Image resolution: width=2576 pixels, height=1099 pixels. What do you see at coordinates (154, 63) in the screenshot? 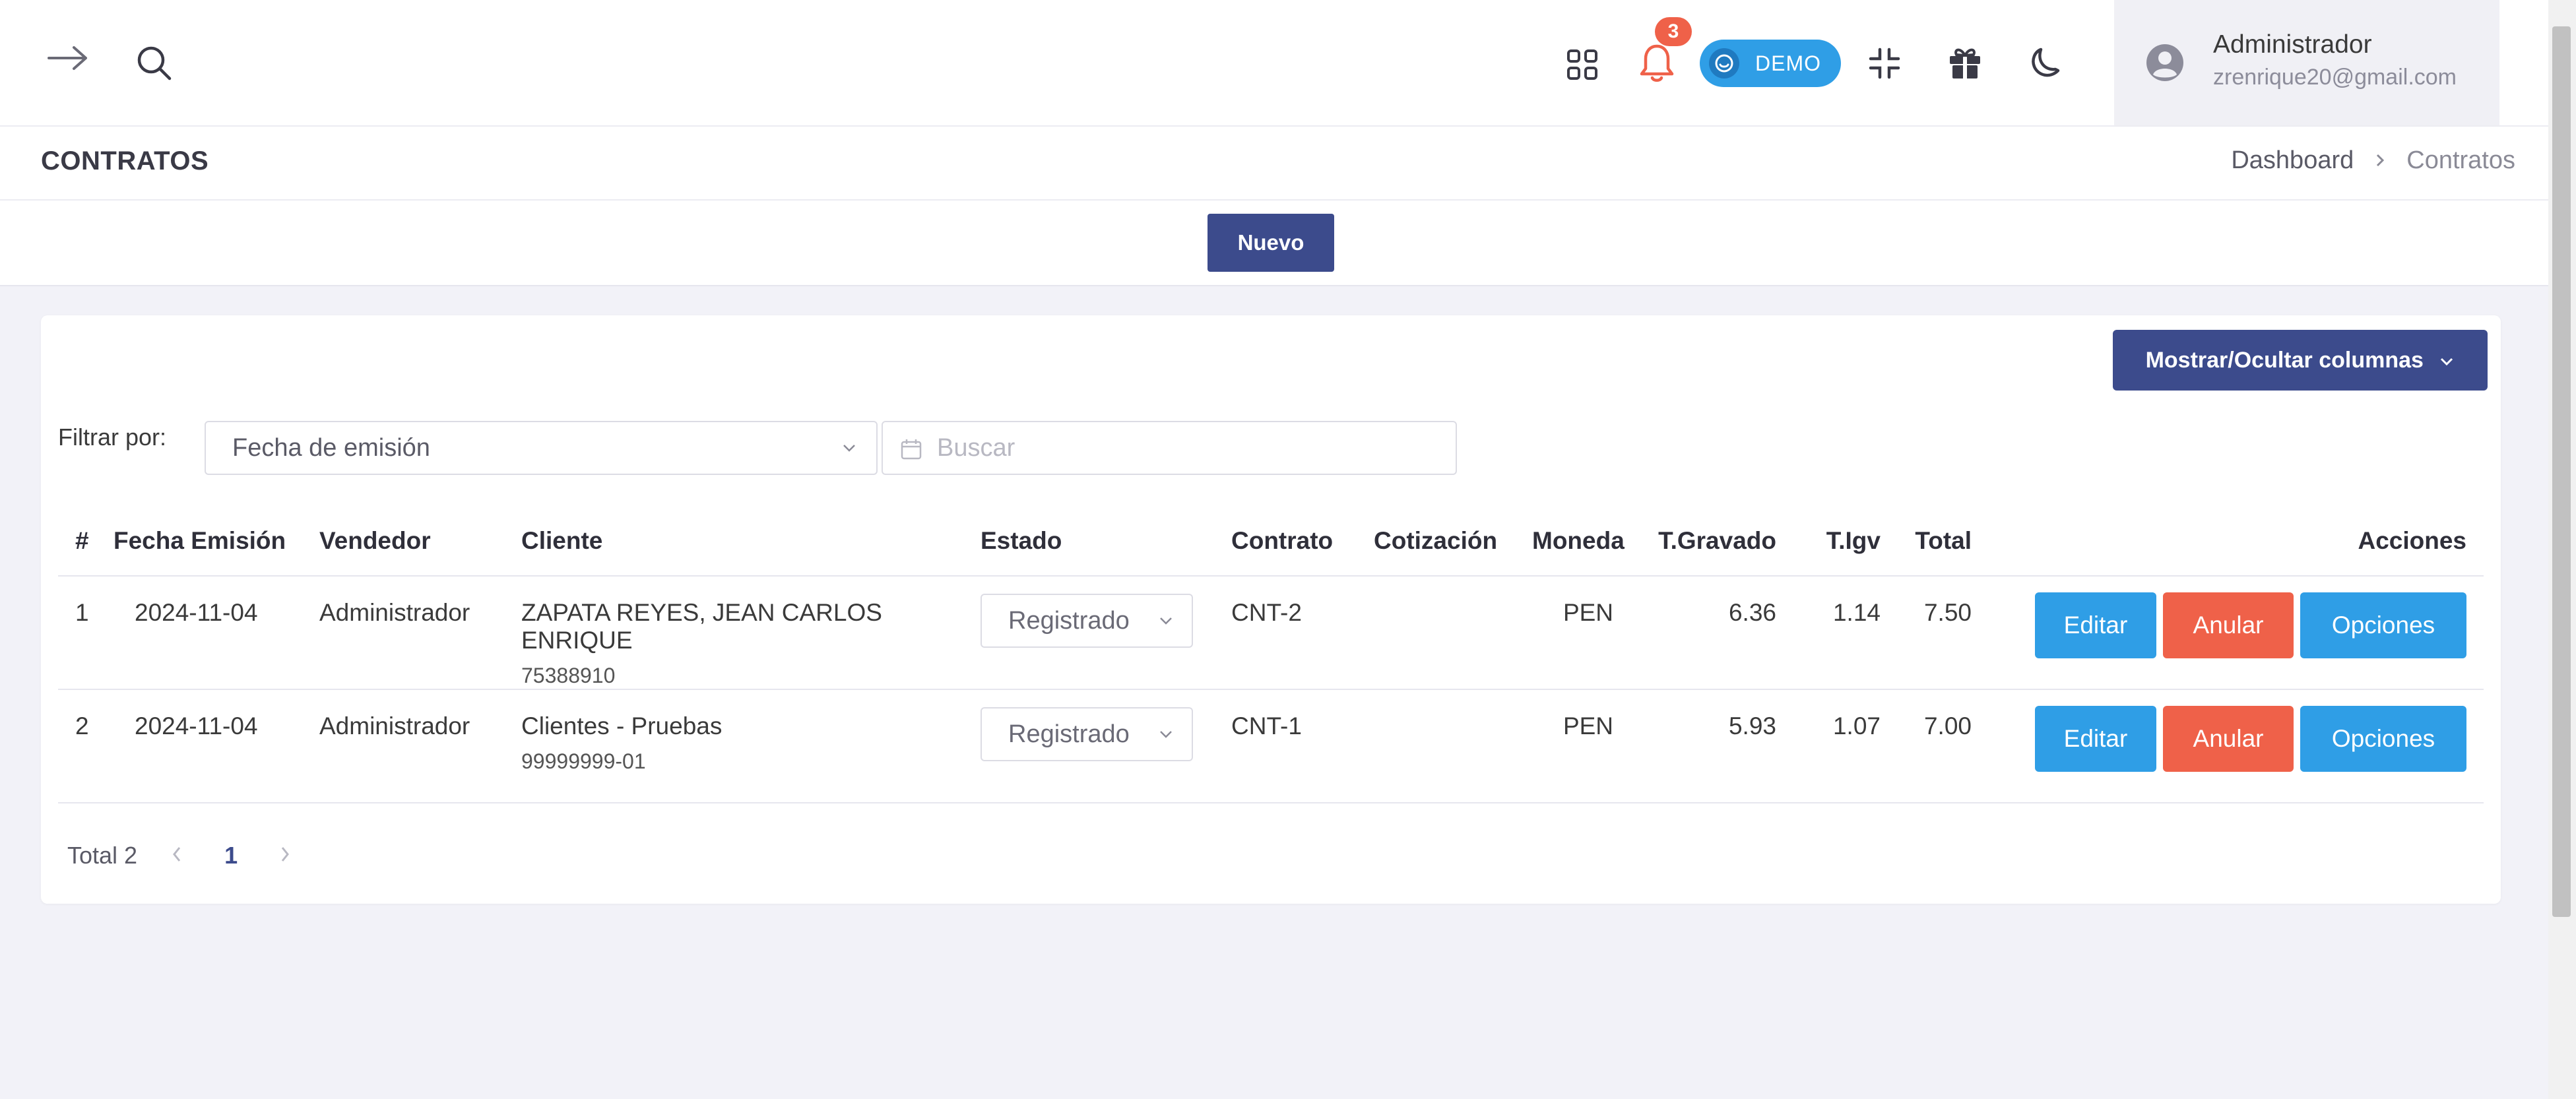
I see `search-icon` at bounding box center [154, 63].